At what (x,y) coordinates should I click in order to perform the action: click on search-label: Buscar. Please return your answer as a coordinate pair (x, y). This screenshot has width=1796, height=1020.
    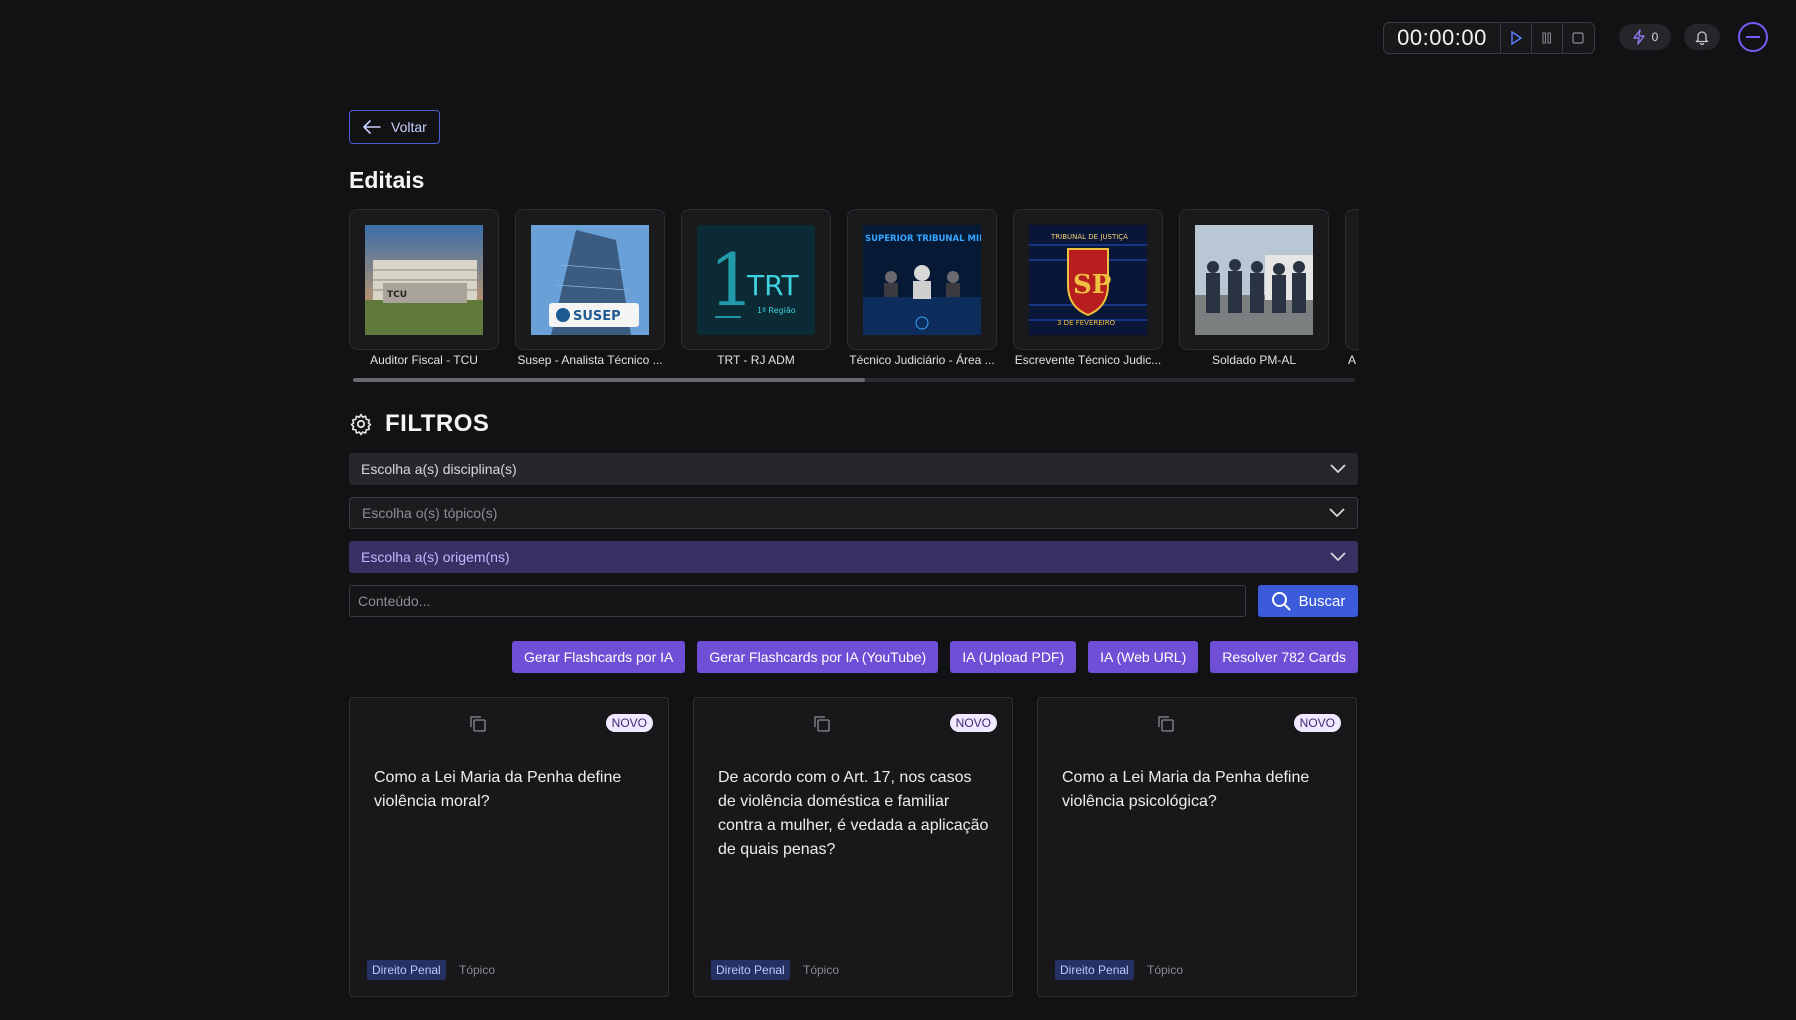
    Looking at the image, I should click on (1322, 601).